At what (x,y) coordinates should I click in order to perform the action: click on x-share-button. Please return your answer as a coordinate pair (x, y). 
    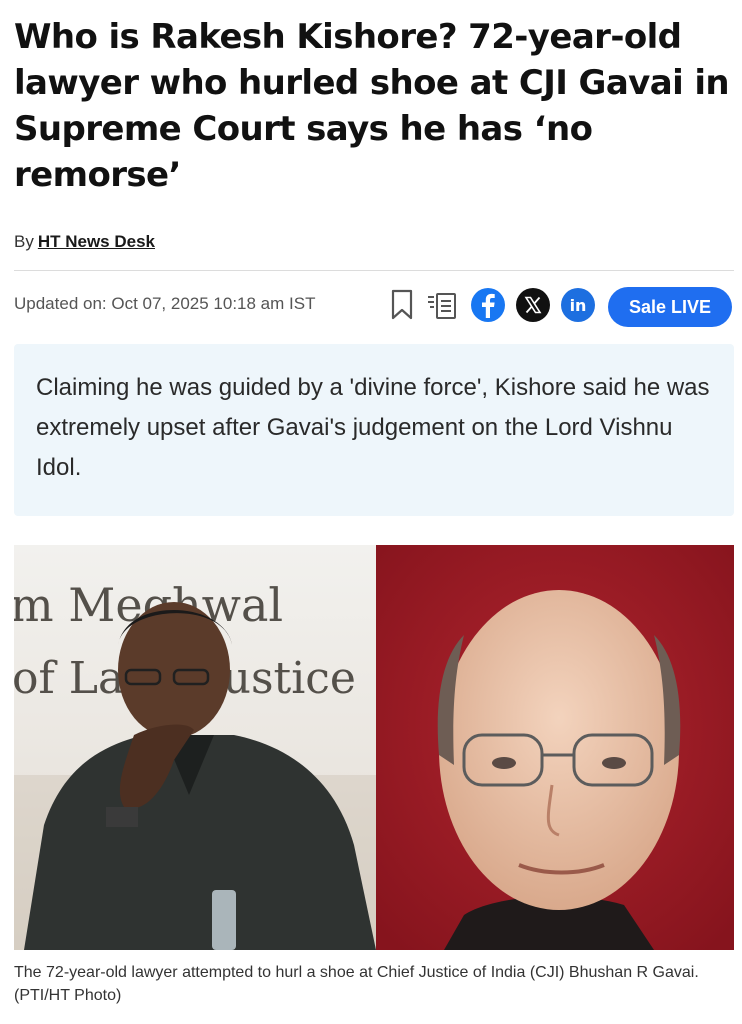
    Looking at the image, I should click on (533, 305).